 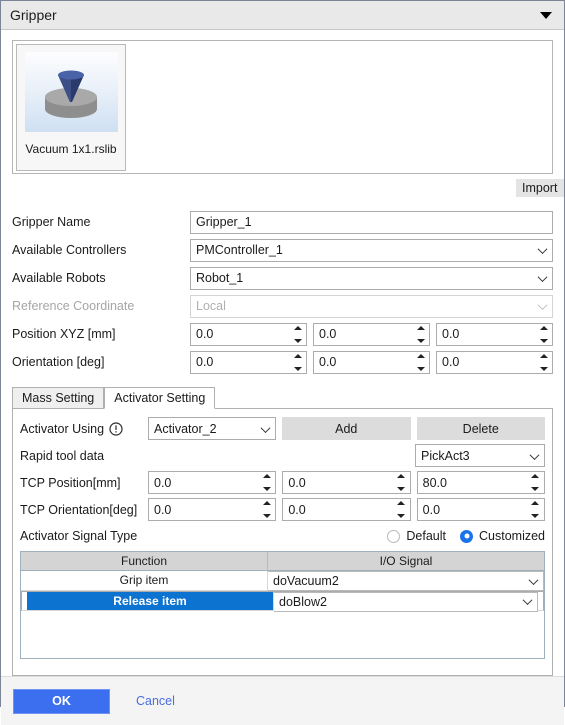 I want to click on reference-coordinate-field, so click(x=371, y=306).